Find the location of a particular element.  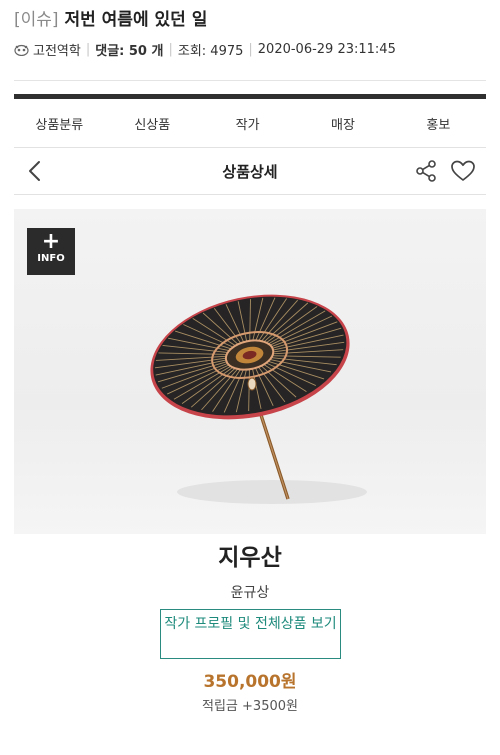

share-icon is located at coordinates (426, 171).